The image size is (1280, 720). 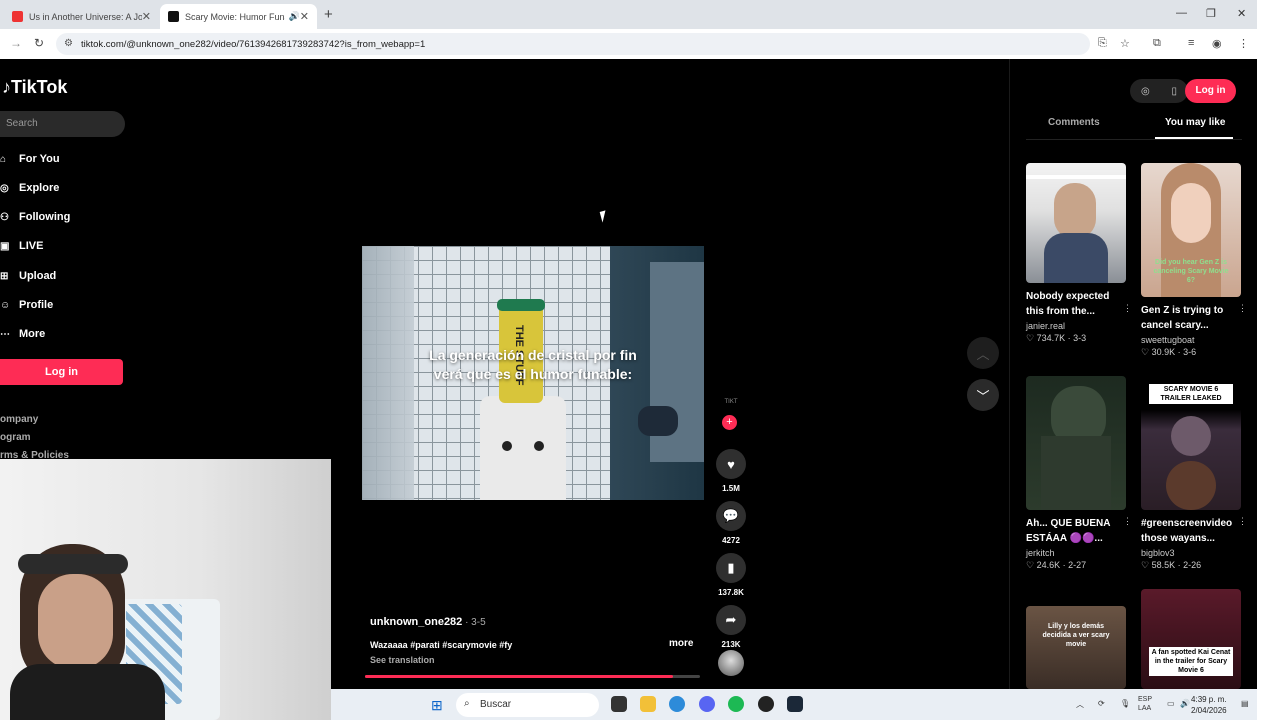 I want to click on site-info-icon: ⚙, so click(x=68, y=43).